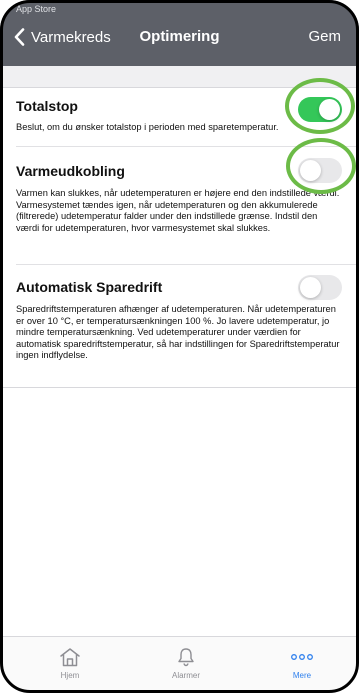 Image resolution: width=359 pixels, height=693 pixels. What do you see at coordinates (324, 36) in the screenshot?
I see `save-button: Gem` at bounding box center [324, 36].